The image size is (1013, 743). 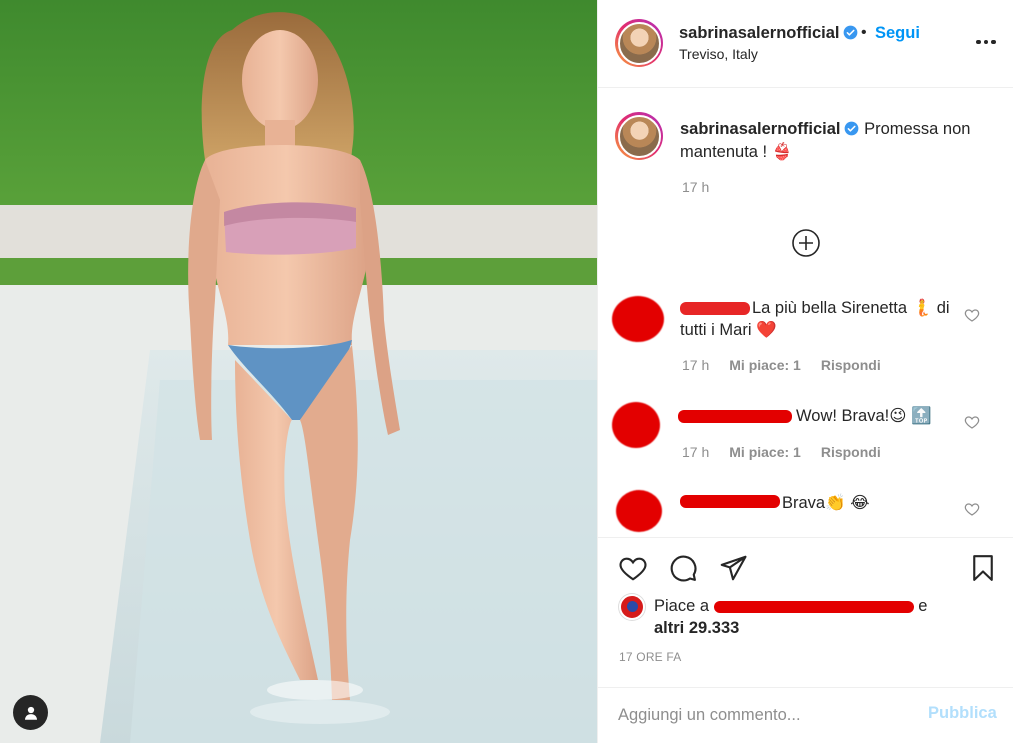 What do you see at coordinates (682, 606) in the screenshot?
I see `likes-prefix: Piace a` at bounding box center [682, 606].